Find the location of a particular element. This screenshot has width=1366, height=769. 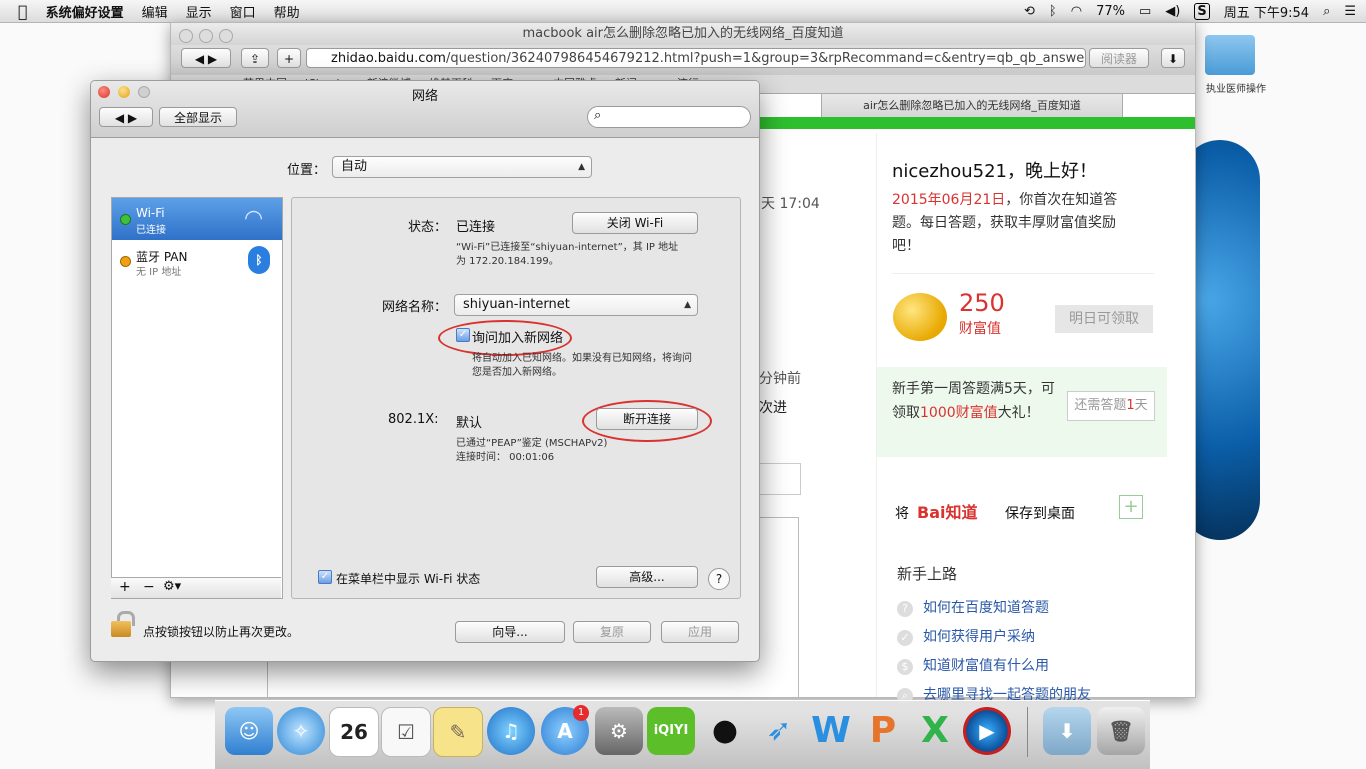

trash-icon: 🗑 is located at coordinates (1121, 731).